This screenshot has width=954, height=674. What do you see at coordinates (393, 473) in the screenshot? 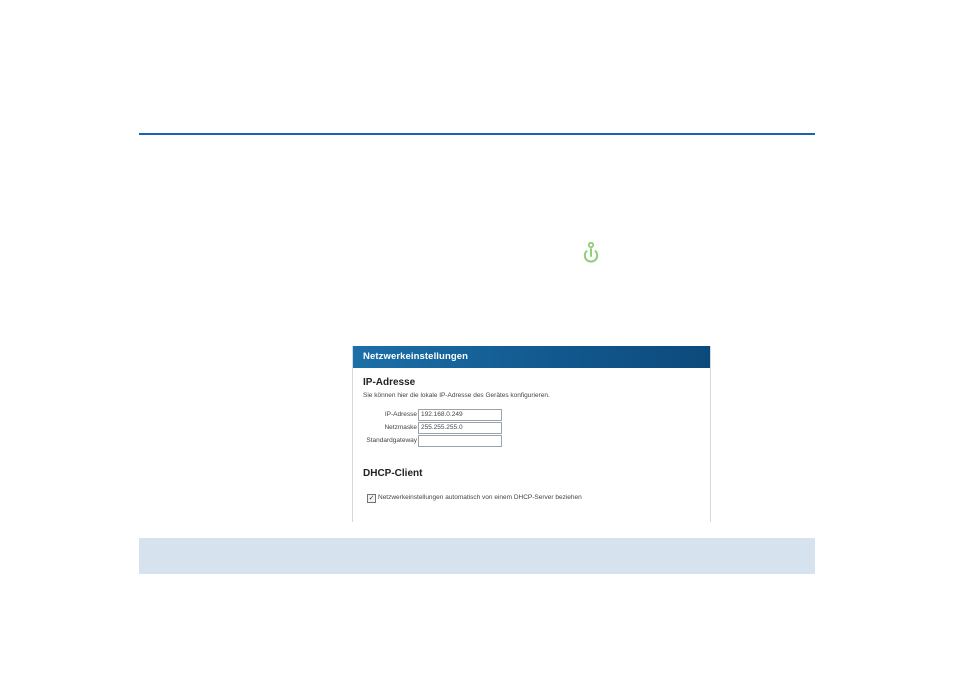
I see `dhcp-section-heading: DHCP-Client` at bounding box center [393, 473].